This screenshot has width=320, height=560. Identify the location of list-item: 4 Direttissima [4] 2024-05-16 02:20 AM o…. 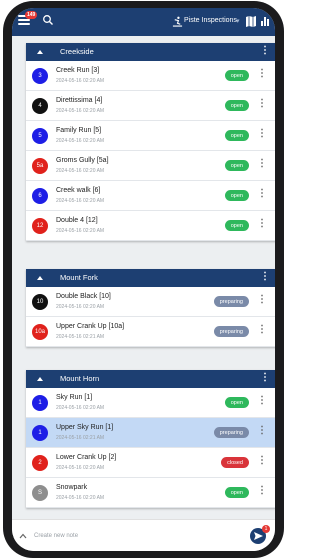
(150, 106).